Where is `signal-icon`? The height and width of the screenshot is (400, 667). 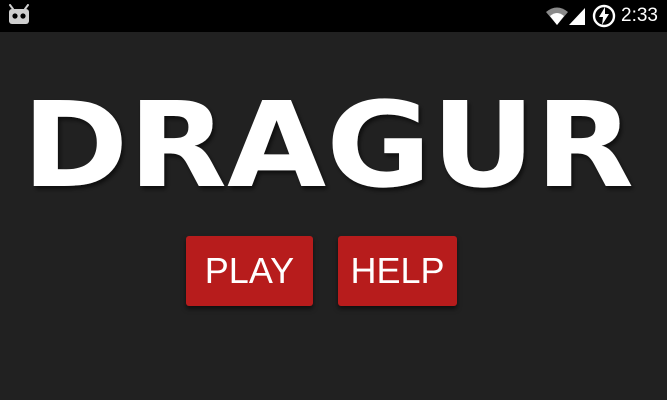
signal-icon is located at coordinates (577, 16).